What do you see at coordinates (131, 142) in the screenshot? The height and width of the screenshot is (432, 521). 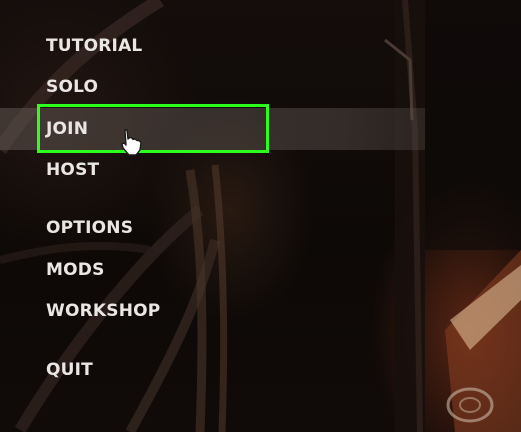 I see `hand-pointer-icon` at bounding box center [131, 142].